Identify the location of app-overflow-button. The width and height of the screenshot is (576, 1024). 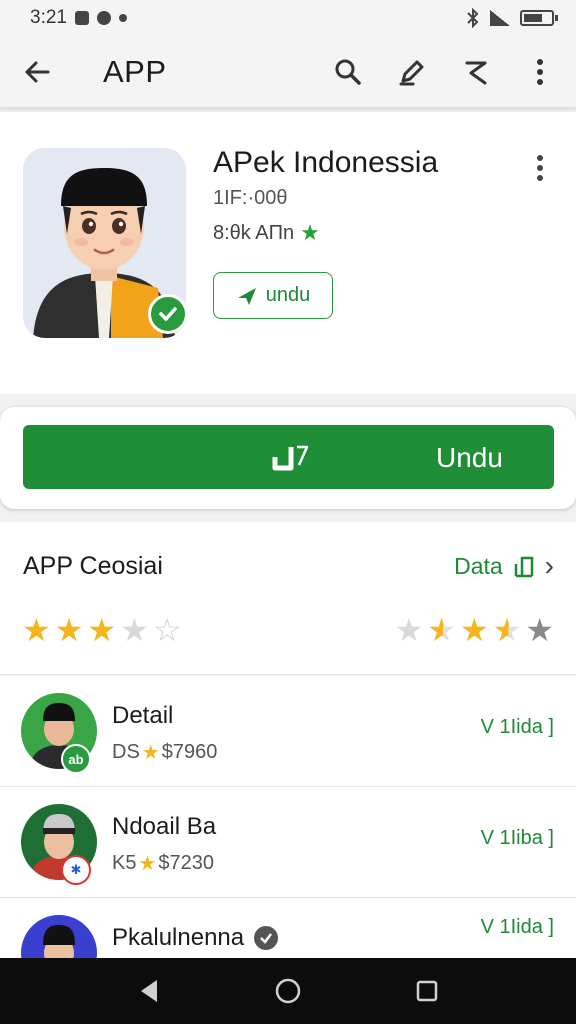
(540, 168).